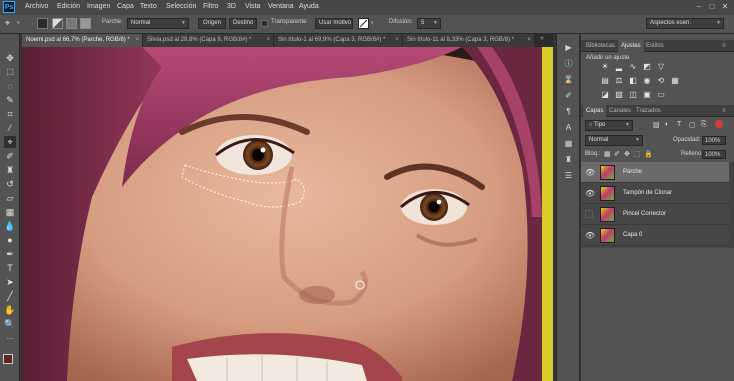 This screenshot has width=734, height=381. I want to click on lock-artboard-icon: ⬚, so click(637, 154).